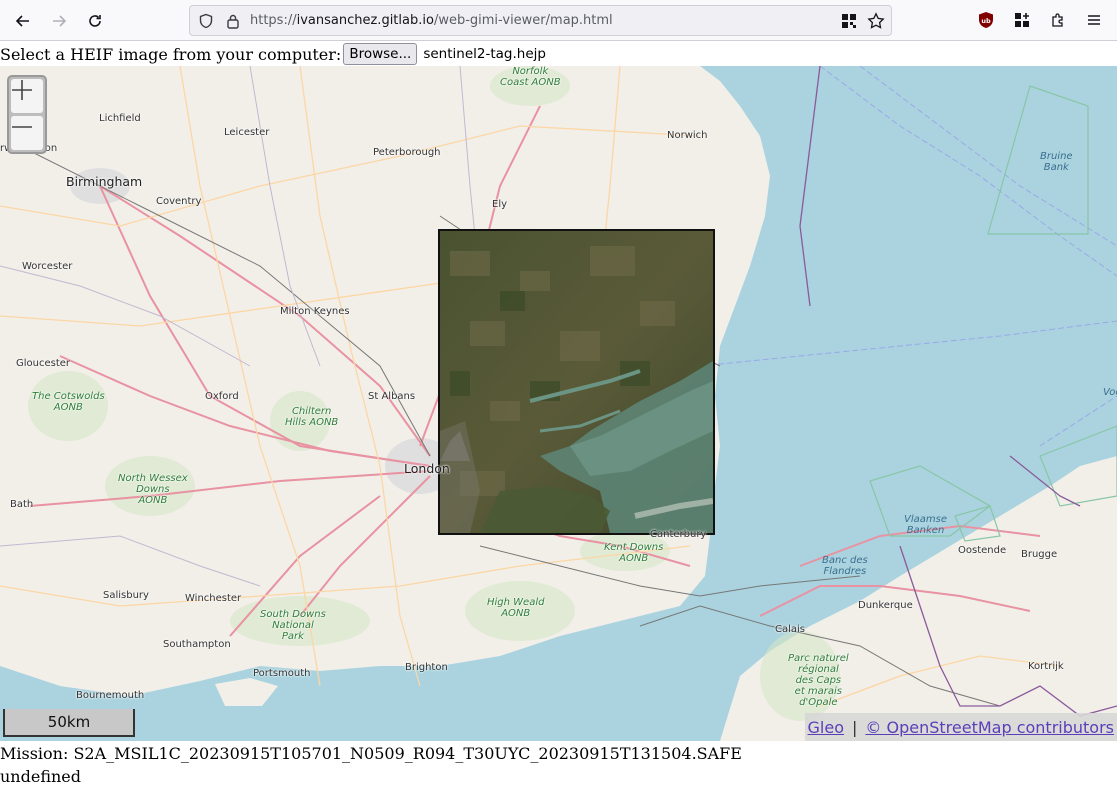 The height and width of the screenshot is (789, 1117). Describe the element at coordinates (484, 54) in the screenshot. I see `selected-file-name: sentinel2-tag.hejp` at that location.